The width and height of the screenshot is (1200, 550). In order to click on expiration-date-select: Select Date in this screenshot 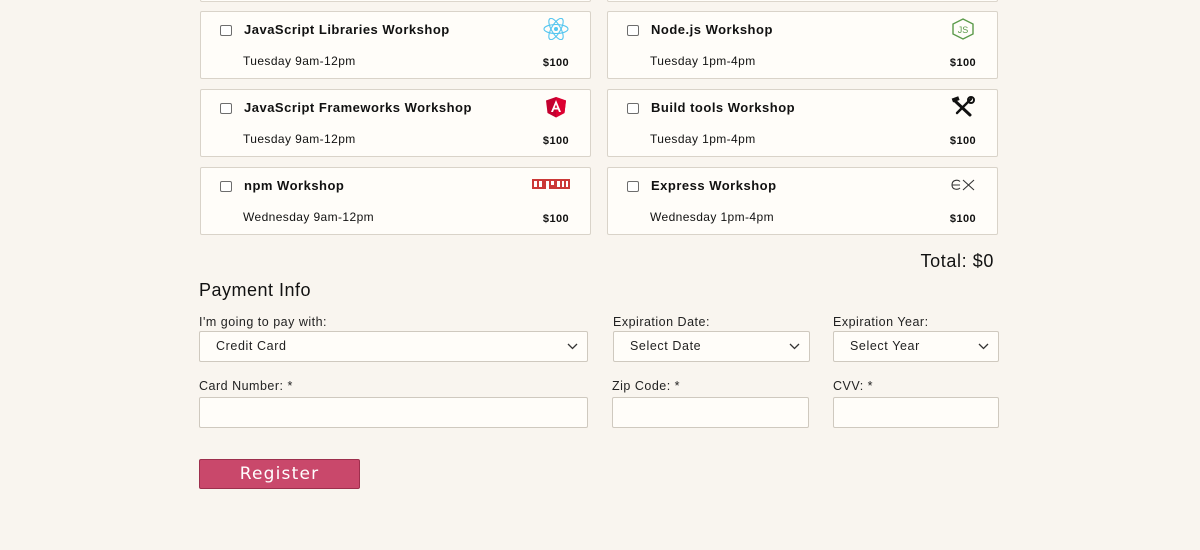, I will do `click(711, 346)`.